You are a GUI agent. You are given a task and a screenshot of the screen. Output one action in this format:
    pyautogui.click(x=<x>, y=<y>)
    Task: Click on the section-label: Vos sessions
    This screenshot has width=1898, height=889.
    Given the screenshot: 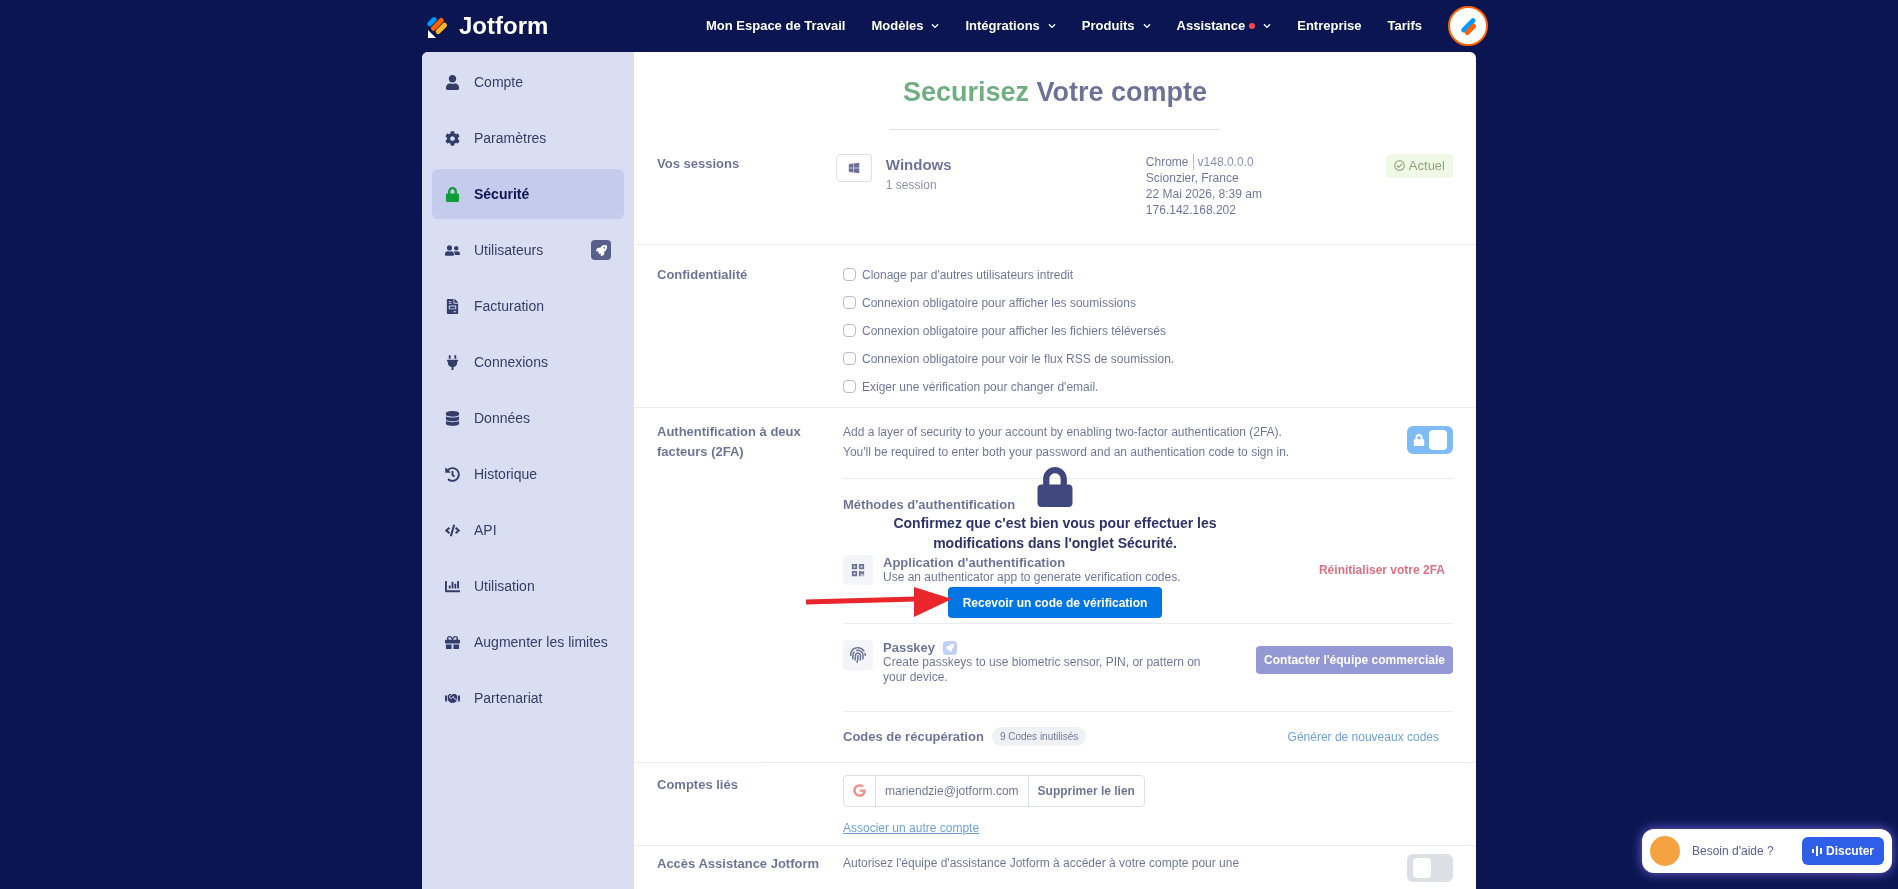 What is the action you would take?
    pyautogui.click(x=699, y=163)
    